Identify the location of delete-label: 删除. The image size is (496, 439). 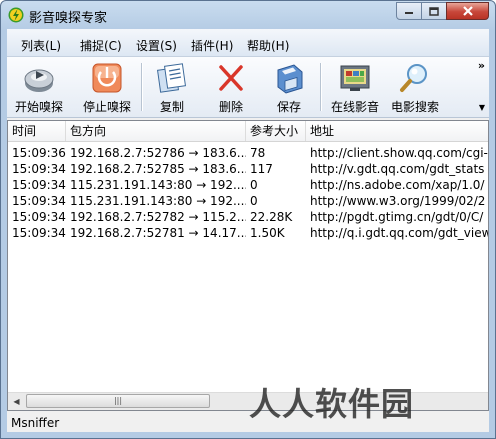
(230, 107).